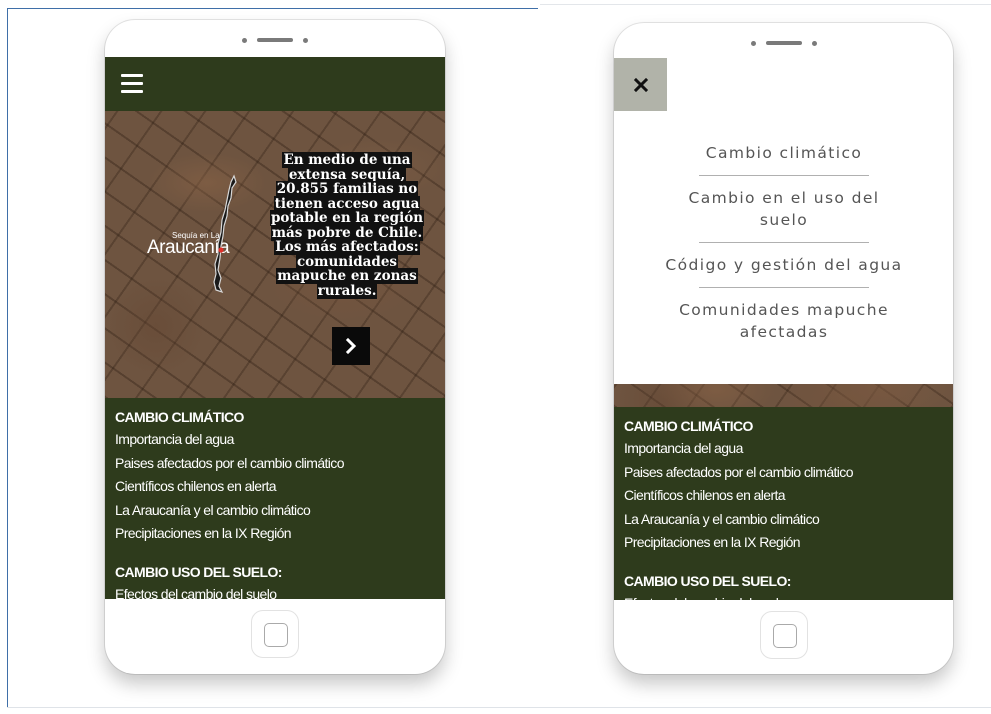  I want to click on chile-map-icon, so click(225, 234).